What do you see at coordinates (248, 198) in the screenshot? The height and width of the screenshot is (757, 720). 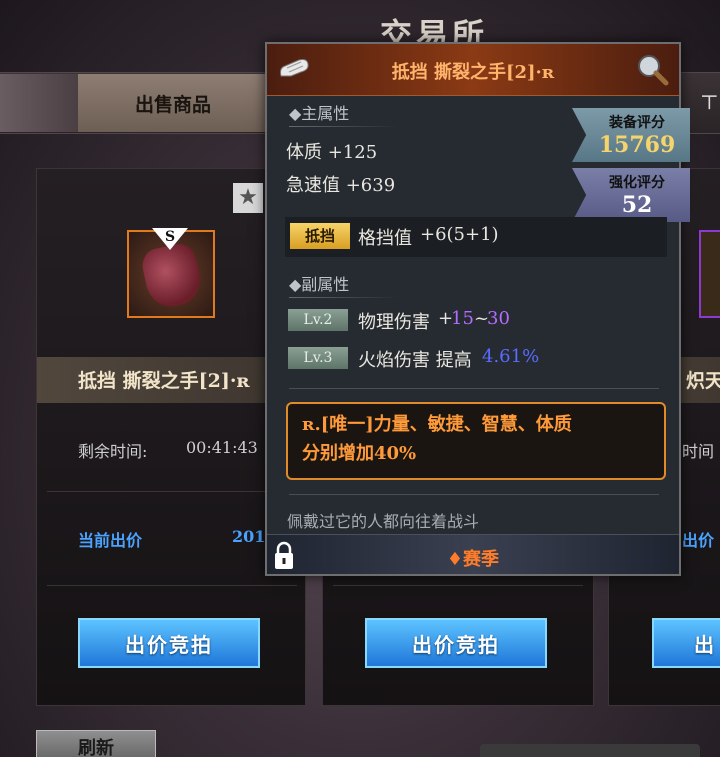 I see `favorite-star-icon: ★` at bounding box center [248, 198].